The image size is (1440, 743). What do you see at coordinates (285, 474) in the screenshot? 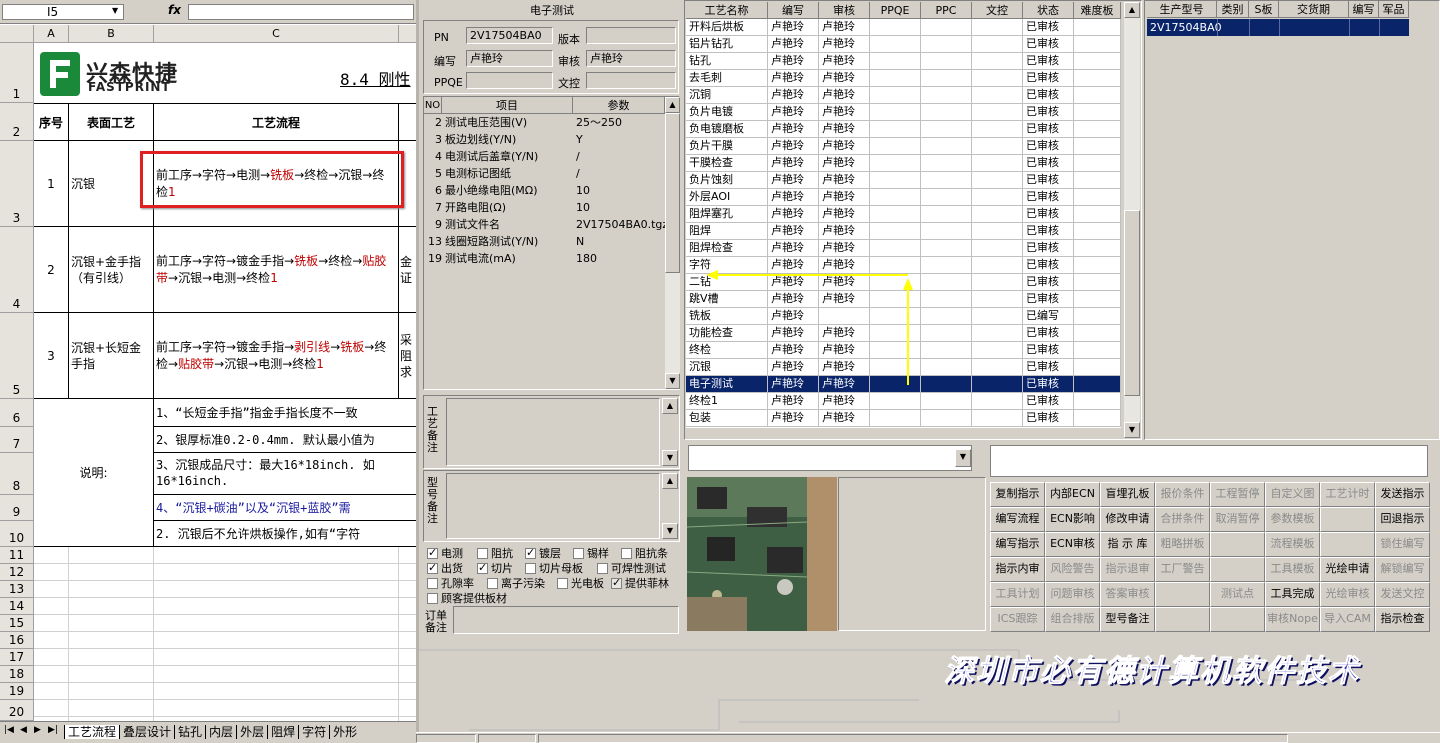
I see `note-3: 3、沉银成品尺寸：最大16*18inch. 如 16*16inch.` at bounding box center [285, 474].